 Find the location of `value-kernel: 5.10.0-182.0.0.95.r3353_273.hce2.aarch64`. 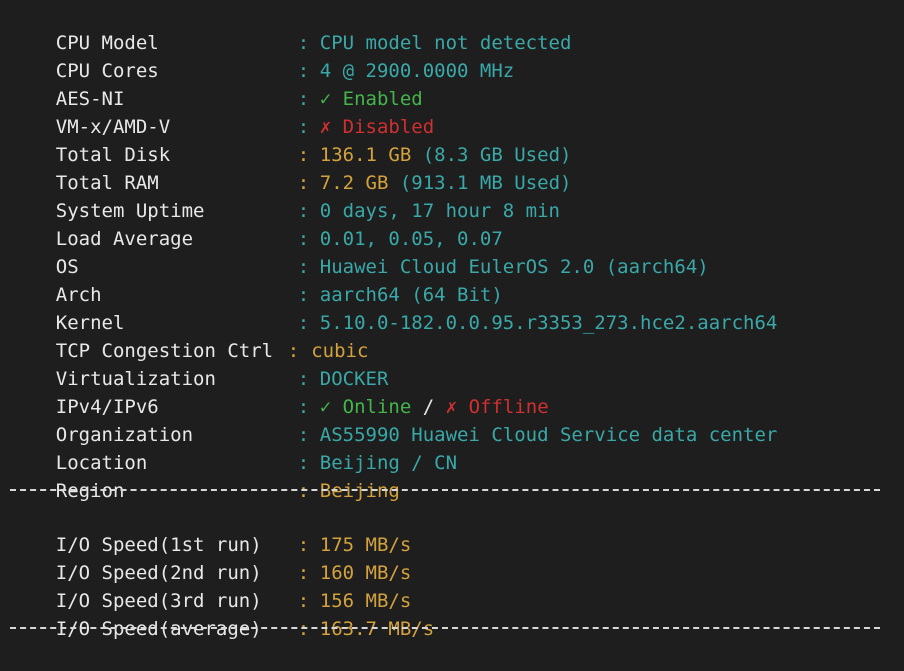

value-kernel: 5.10.0-182.0.0.95.r3353_273.hce2.aarch64 is located at coordinates (548, 323).